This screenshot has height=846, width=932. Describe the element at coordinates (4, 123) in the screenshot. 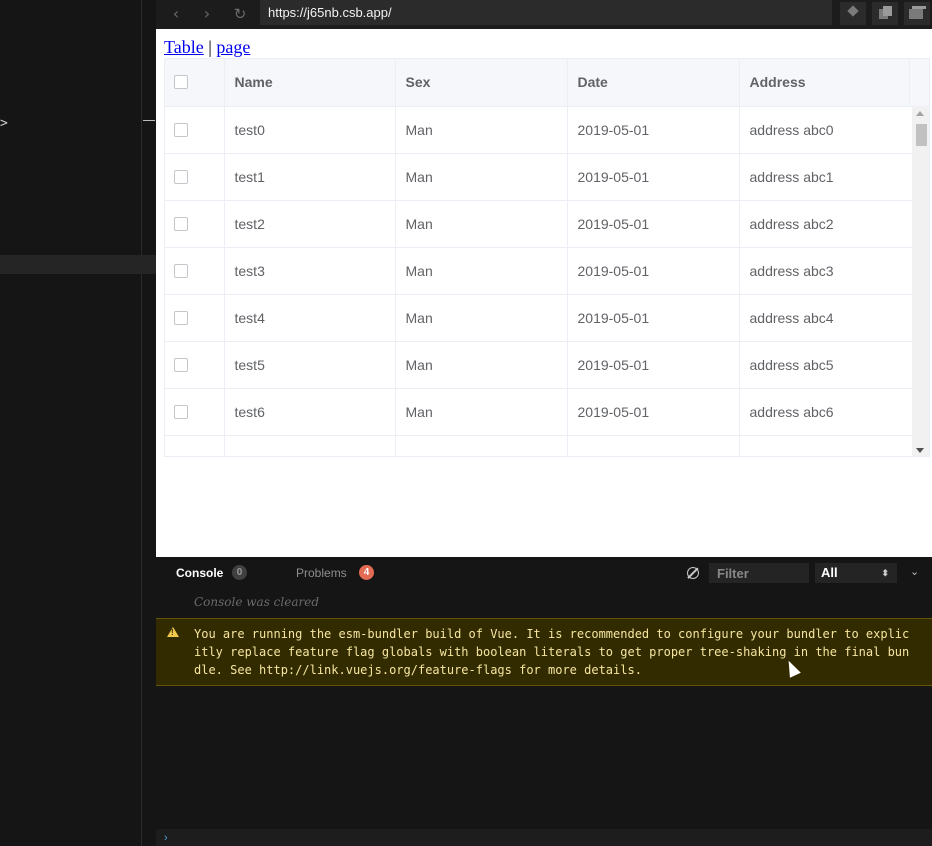

I see `expand-arrow: >` at that location.